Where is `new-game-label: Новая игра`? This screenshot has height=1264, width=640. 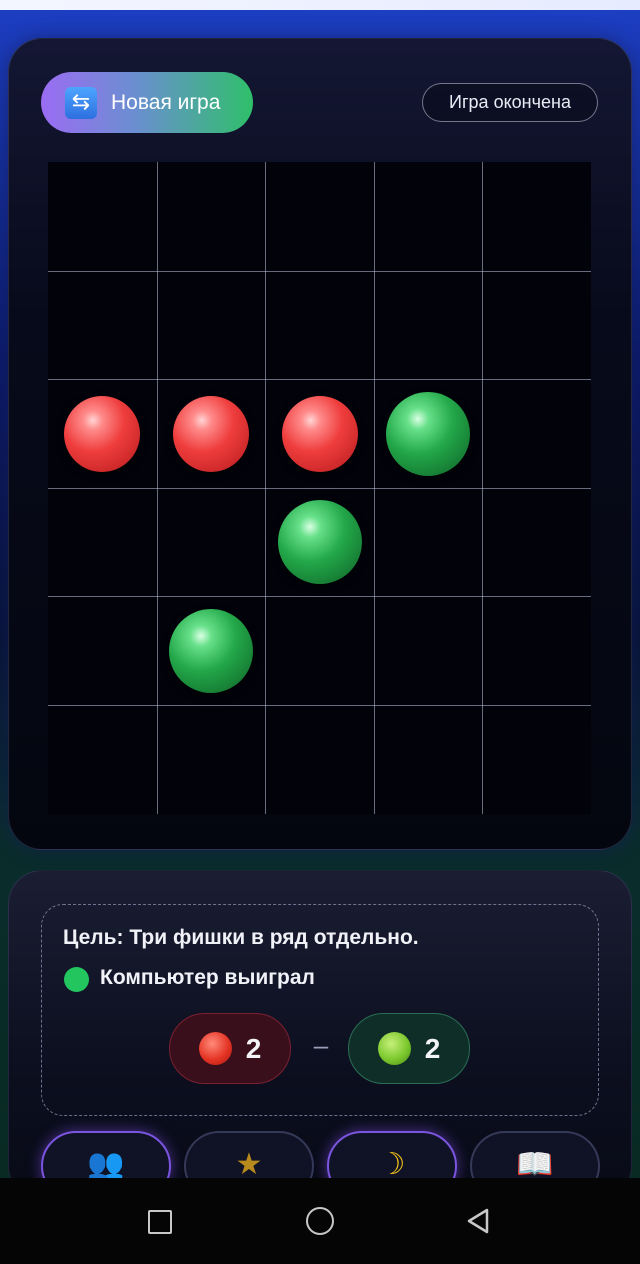
new-game-label: Новая игра is located at coordinates (166, 102).